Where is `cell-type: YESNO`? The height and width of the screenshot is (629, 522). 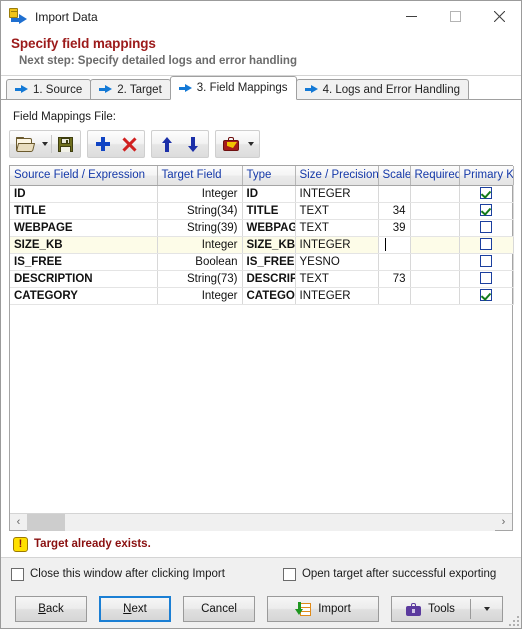
cell-type: YESNO is located at coordinates (337, 262).